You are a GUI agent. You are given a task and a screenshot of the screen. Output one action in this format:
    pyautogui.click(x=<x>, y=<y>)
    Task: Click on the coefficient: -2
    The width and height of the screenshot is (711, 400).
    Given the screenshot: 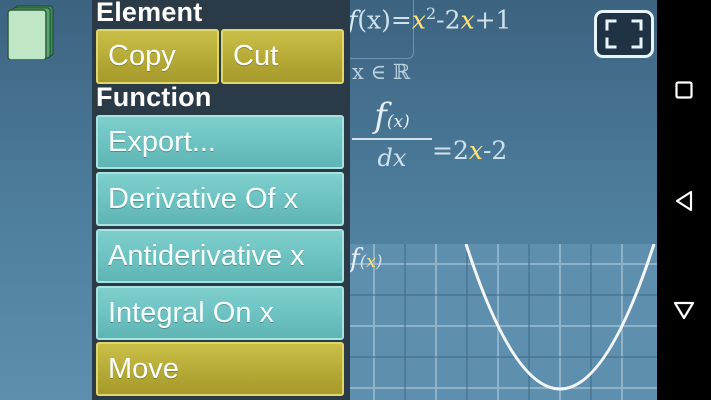 What is the action you would take?
    pyautogui.click(x=448, y=20)
    